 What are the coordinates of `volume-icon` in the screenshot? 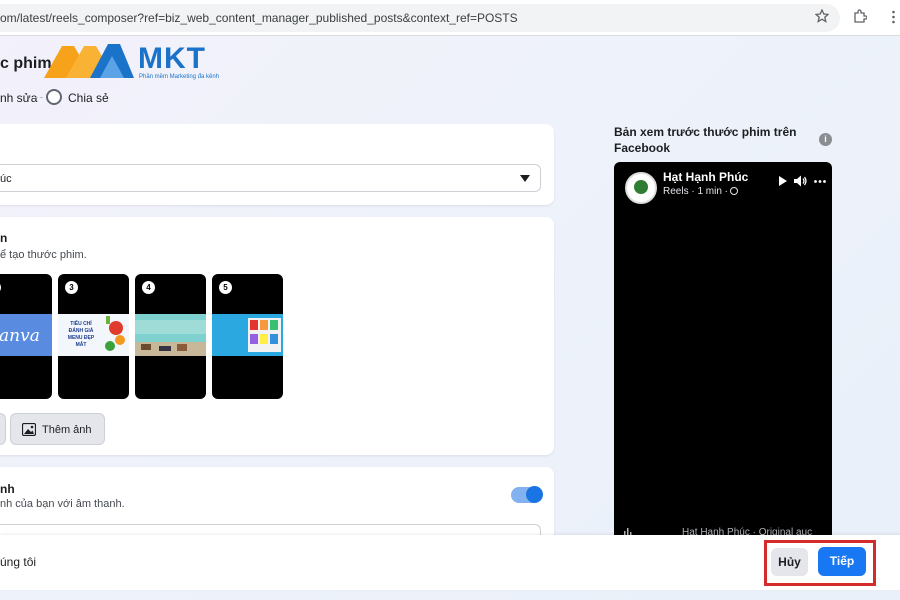 It's located at (800, 181).